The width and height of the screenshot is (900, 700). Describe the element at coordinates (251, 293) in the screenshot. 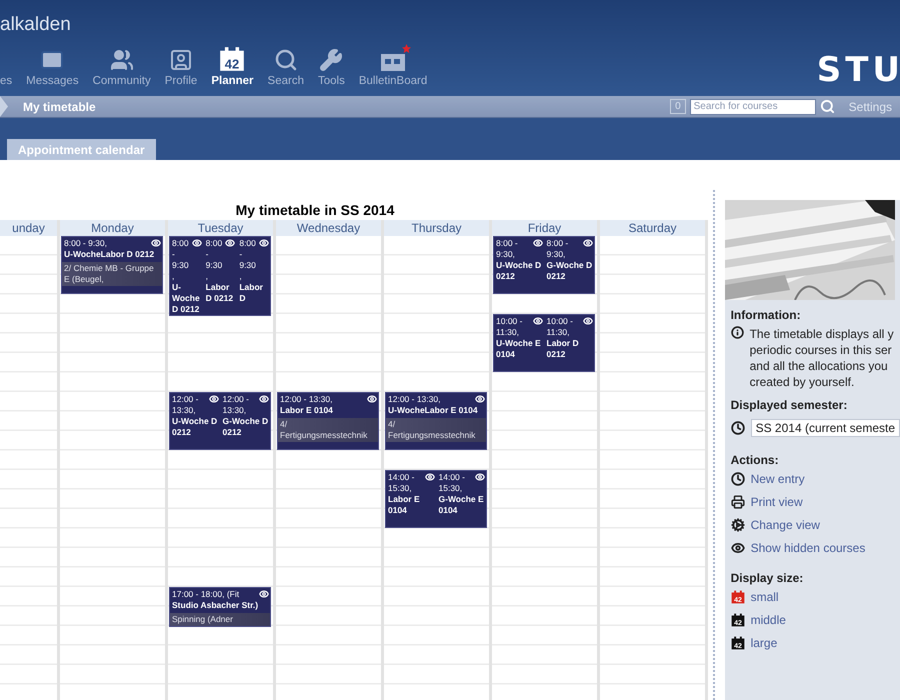

I see `course-room: Labor D` at that location.